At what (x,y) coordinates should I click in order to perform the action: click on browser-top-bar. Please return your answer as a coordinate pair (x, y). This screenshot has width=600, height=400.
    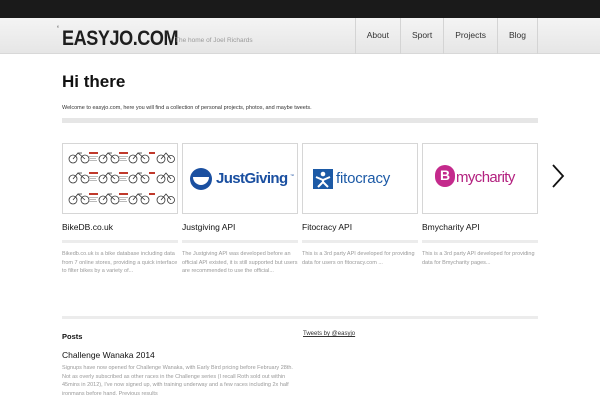
    Looking at the image, I should click on (300, 9).